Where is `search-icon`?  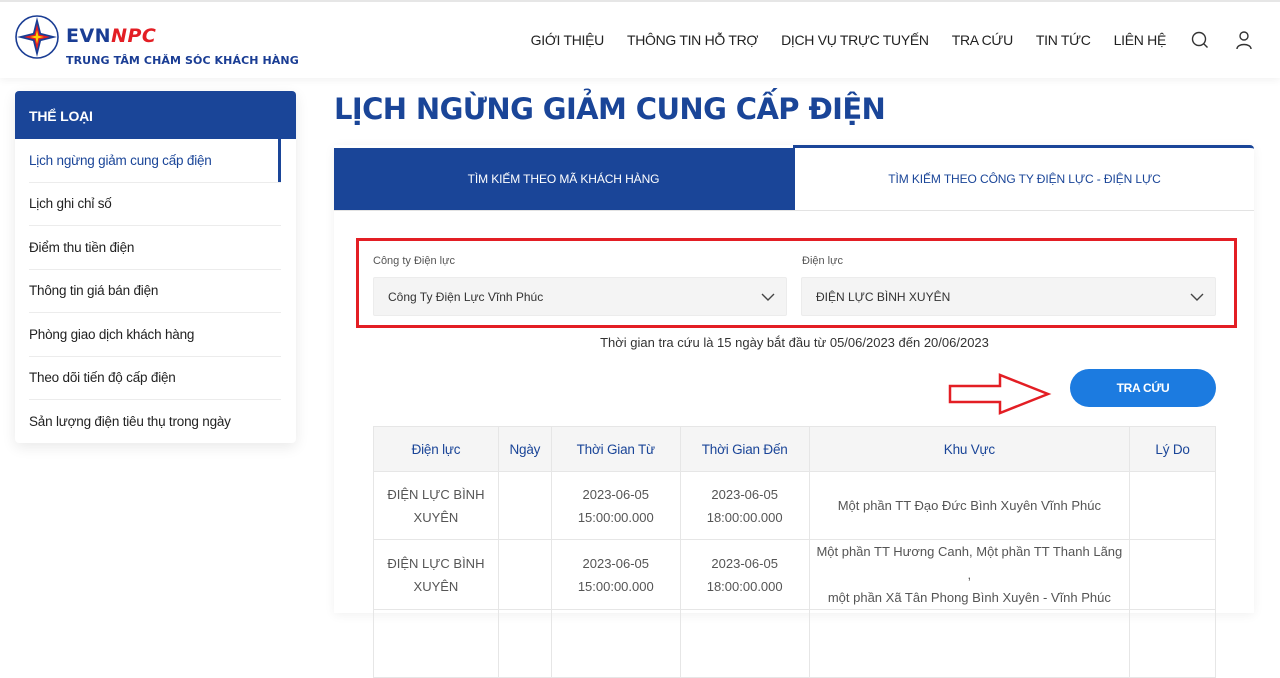 search-icon is located at coordinates (1200, 40).